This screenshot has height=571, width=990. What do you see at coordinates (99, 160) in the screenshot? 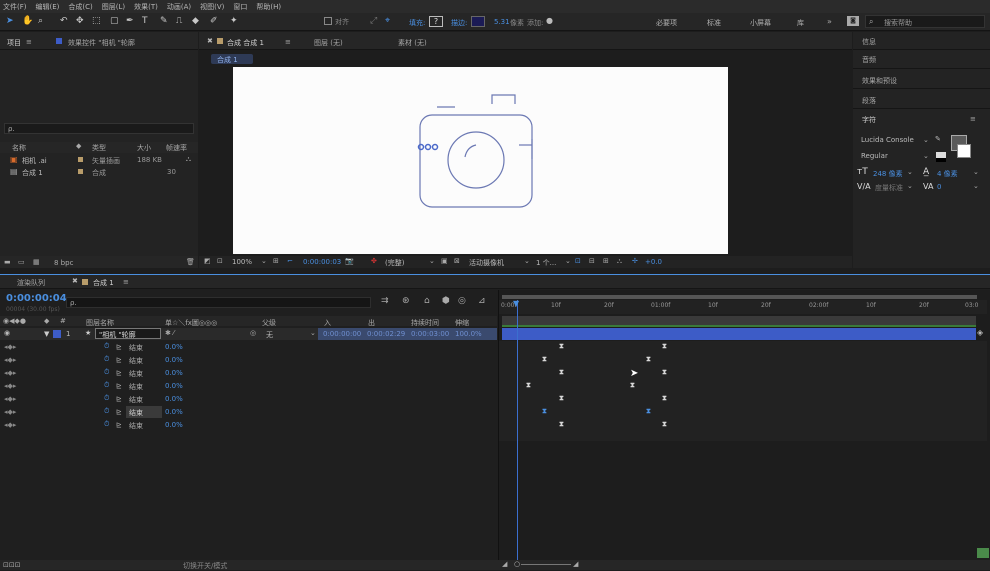
I see `project-item: ▣ 相机 .ai 矢量插画 188 KB ⛬` at bounding box center [99, 160].